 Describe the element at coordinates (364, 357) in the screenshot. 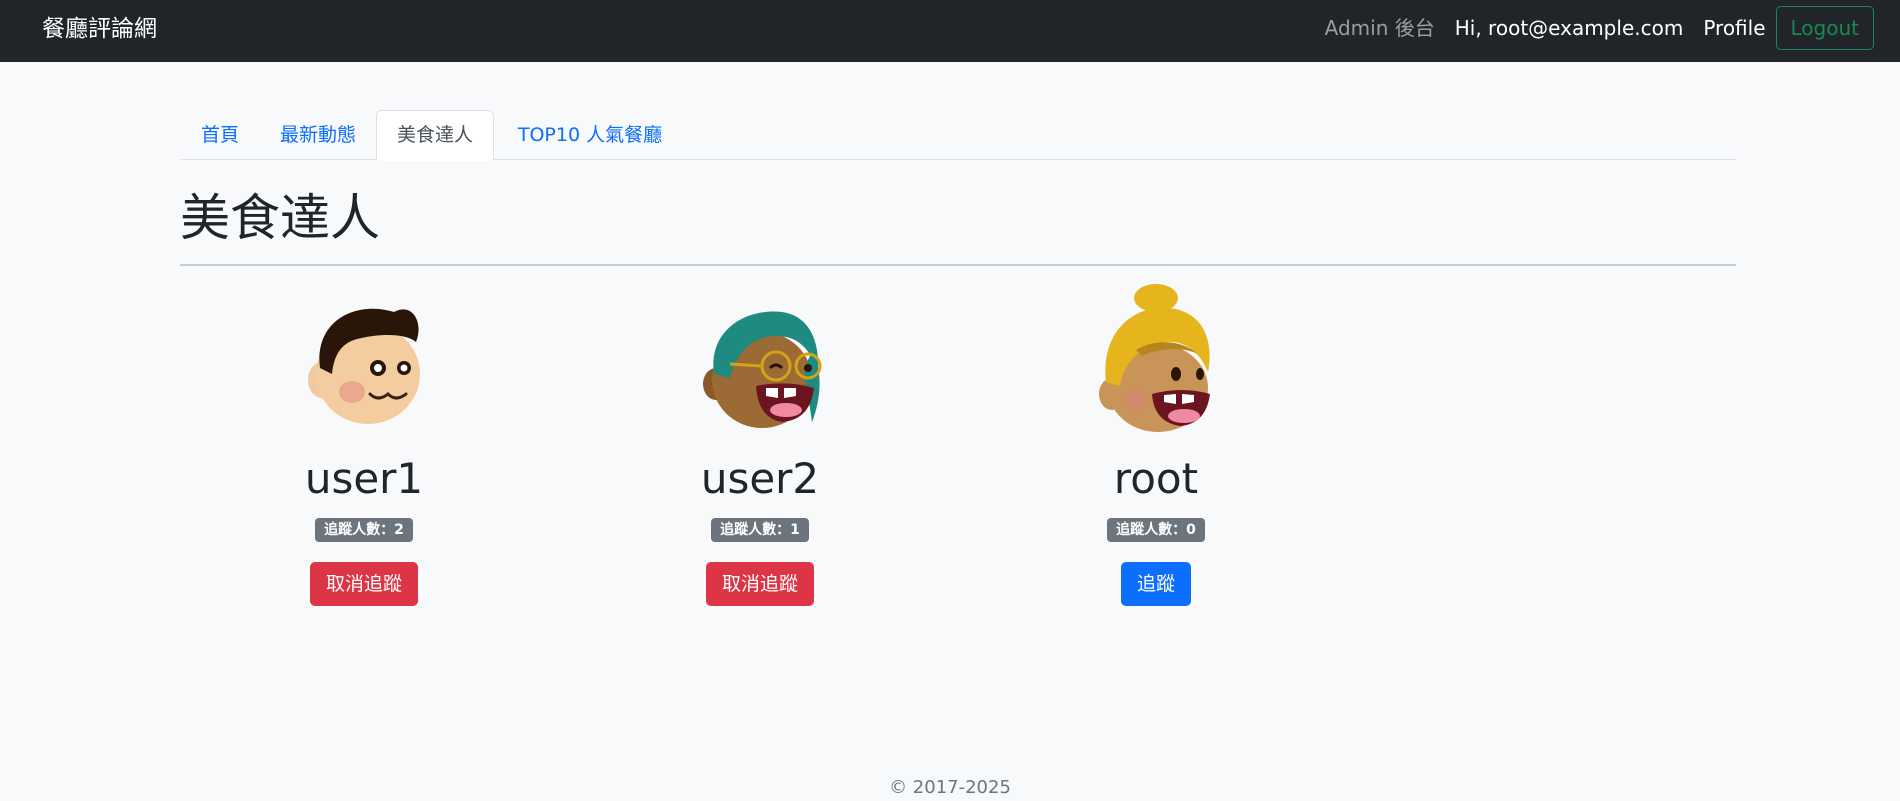

I see `boy-avatar-icon` at that location.